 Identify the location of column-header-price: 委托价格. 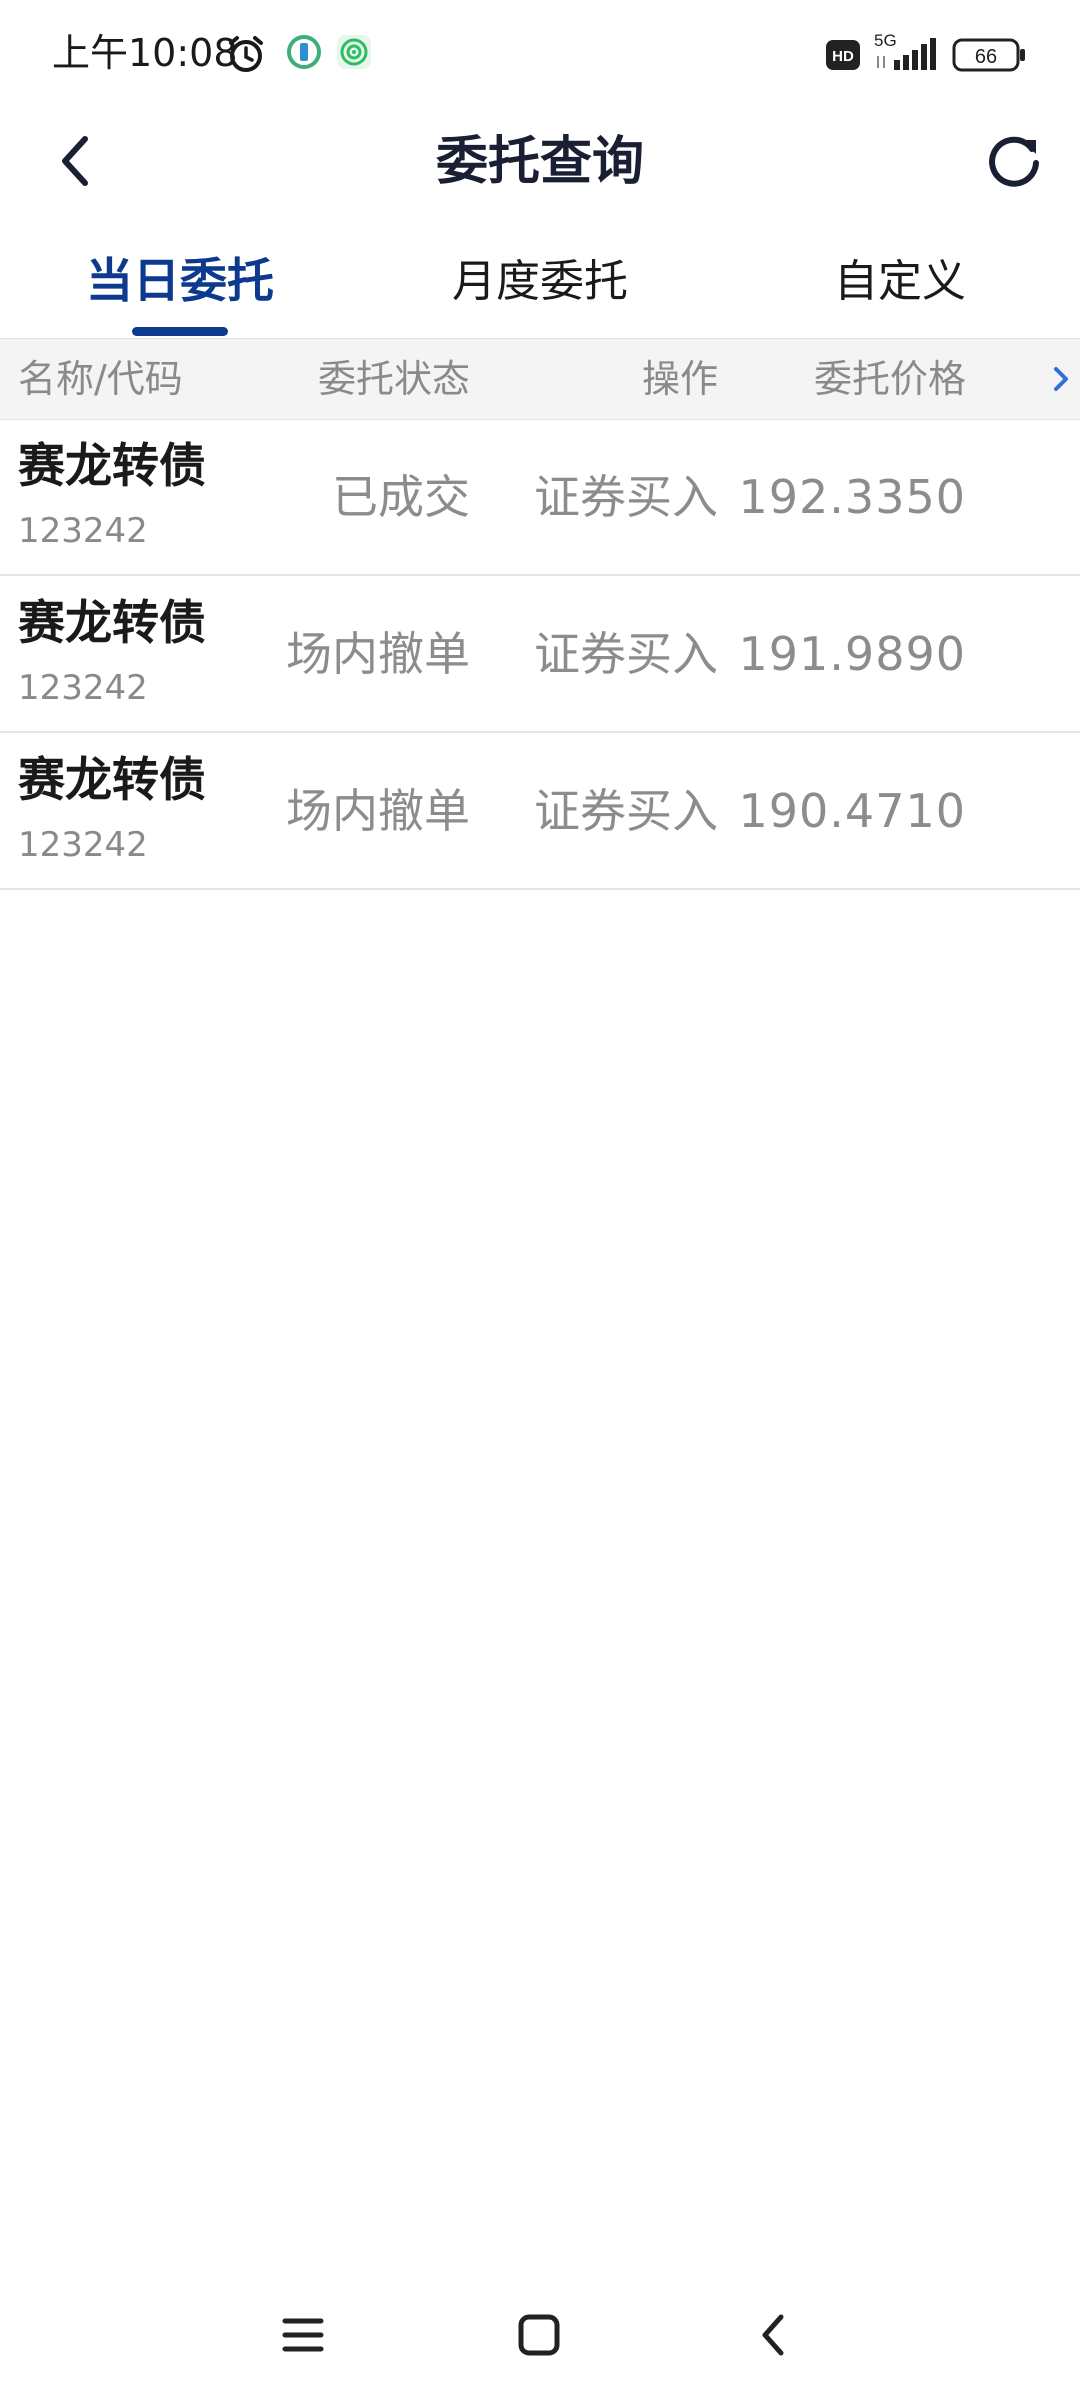
(890, 379).